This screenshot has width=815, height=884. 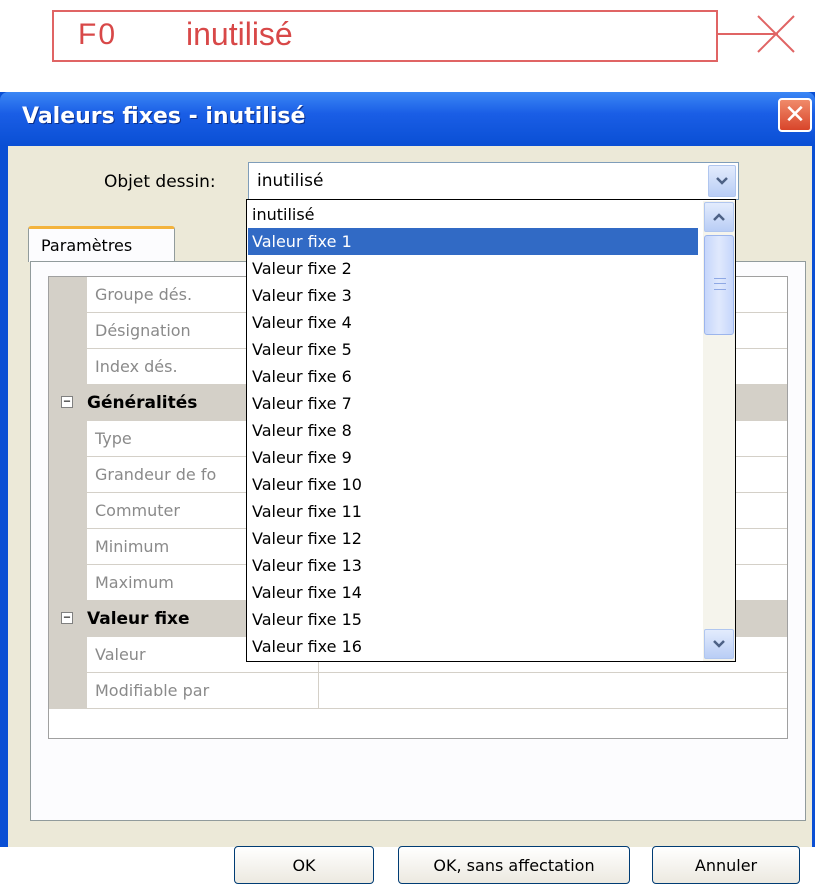 What do you see at coordinates (473, 484) in the screenshot?
I see `dropdown-option: Valeur fixe 10` at bounding box center [473, 484].